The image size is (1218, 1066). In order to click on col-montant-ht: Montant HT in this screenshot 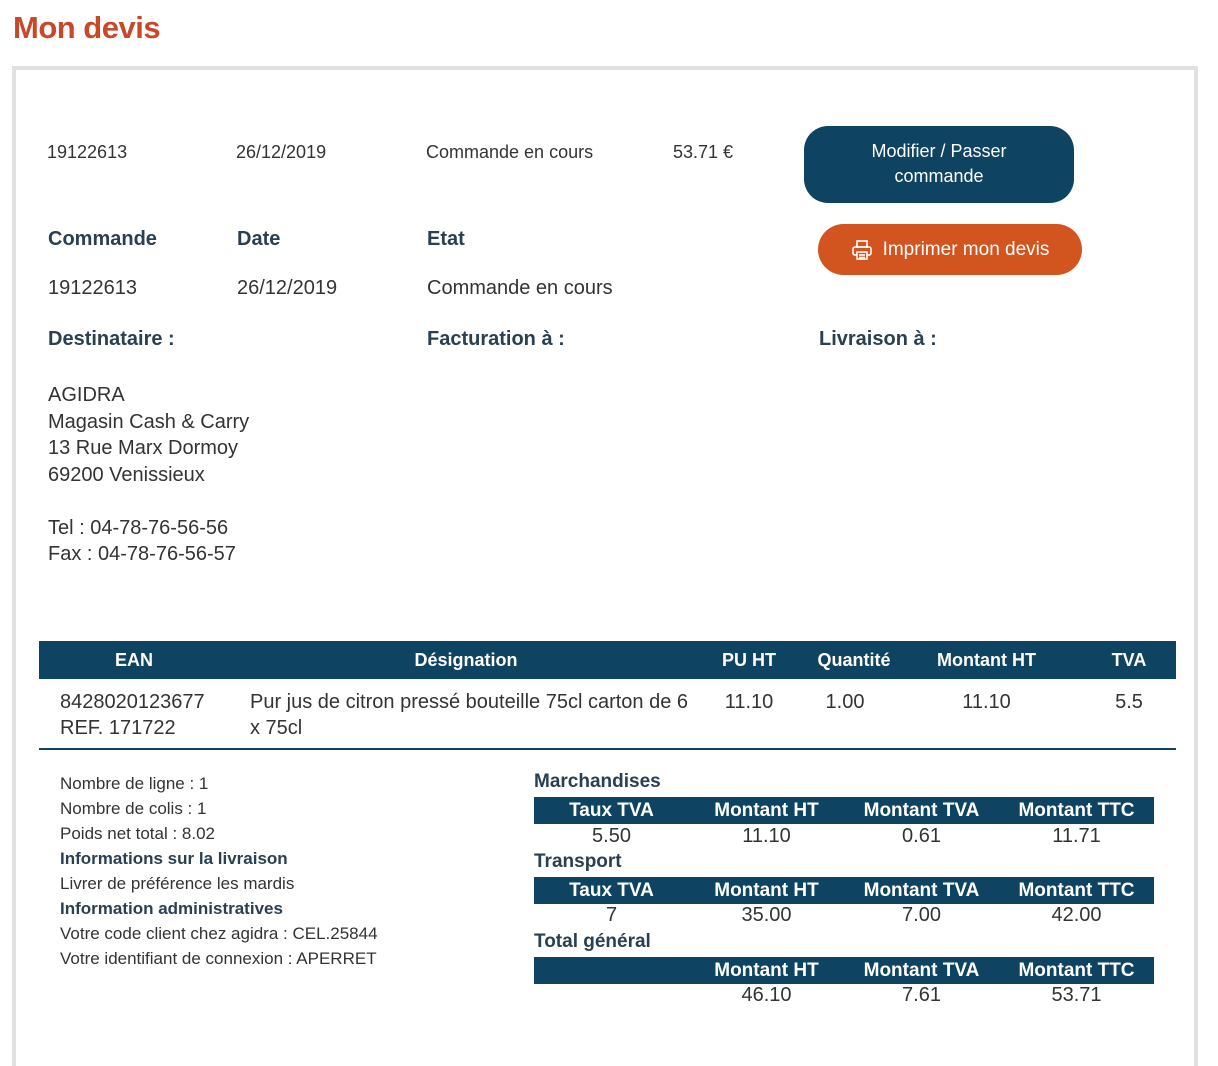, I will do `click(986, 660)`.